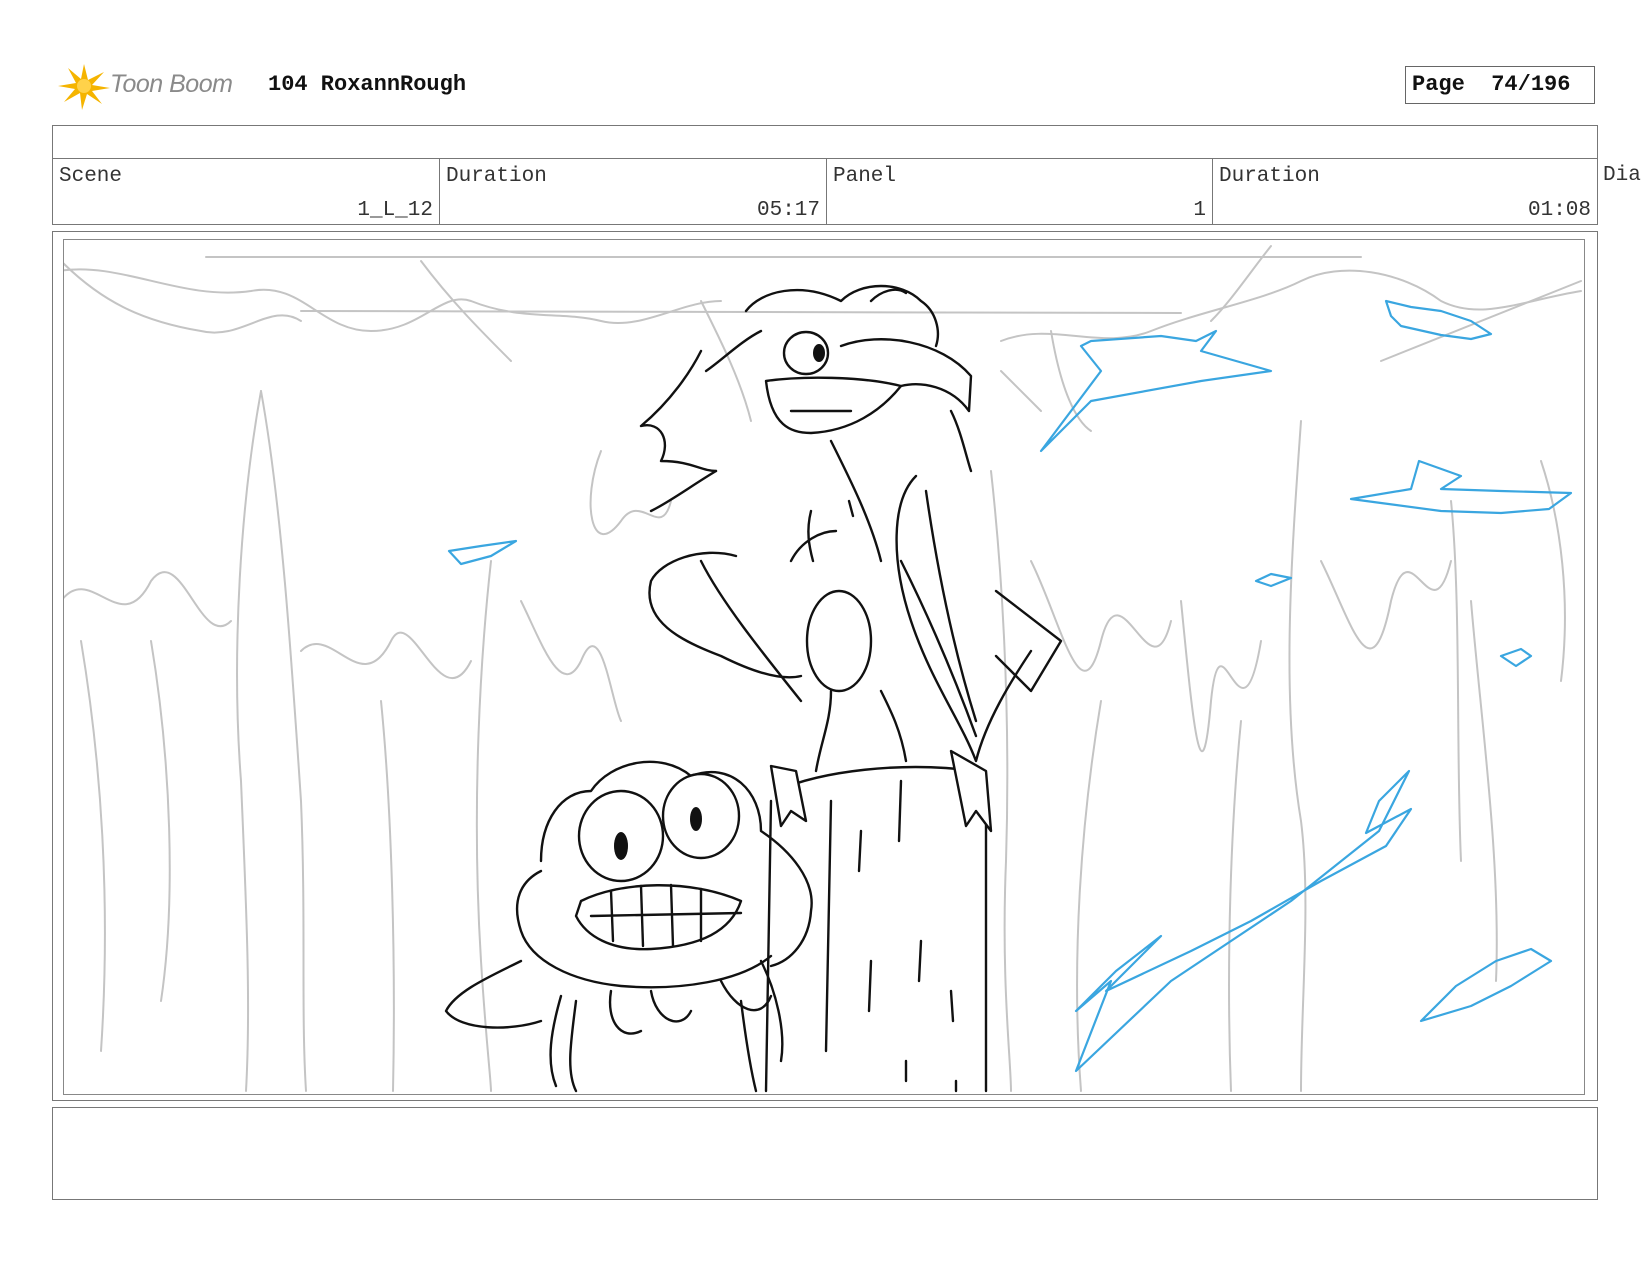 The image size is (1650, 1275). Describe the element at coordinates (91, 176) in the screenshot. I see `scene-label: Scene` at that location.